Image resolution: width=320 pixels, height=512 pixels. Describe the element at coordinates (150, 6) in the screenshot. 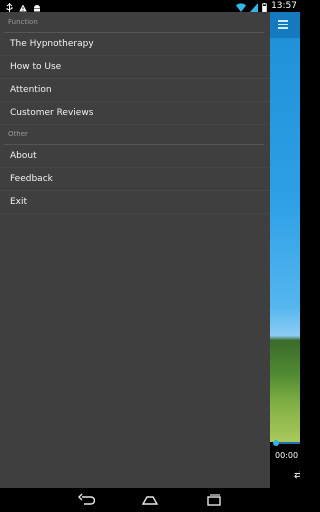

I see `status-bar: 13:57` at that location.